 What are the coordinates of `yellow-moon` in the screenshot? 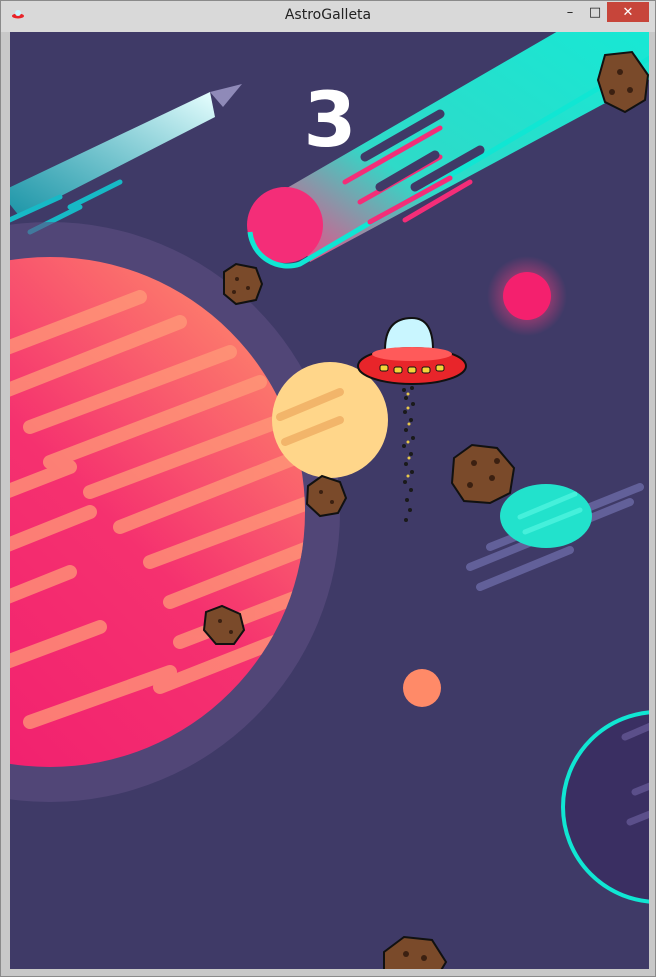 It's located at (330, 420).